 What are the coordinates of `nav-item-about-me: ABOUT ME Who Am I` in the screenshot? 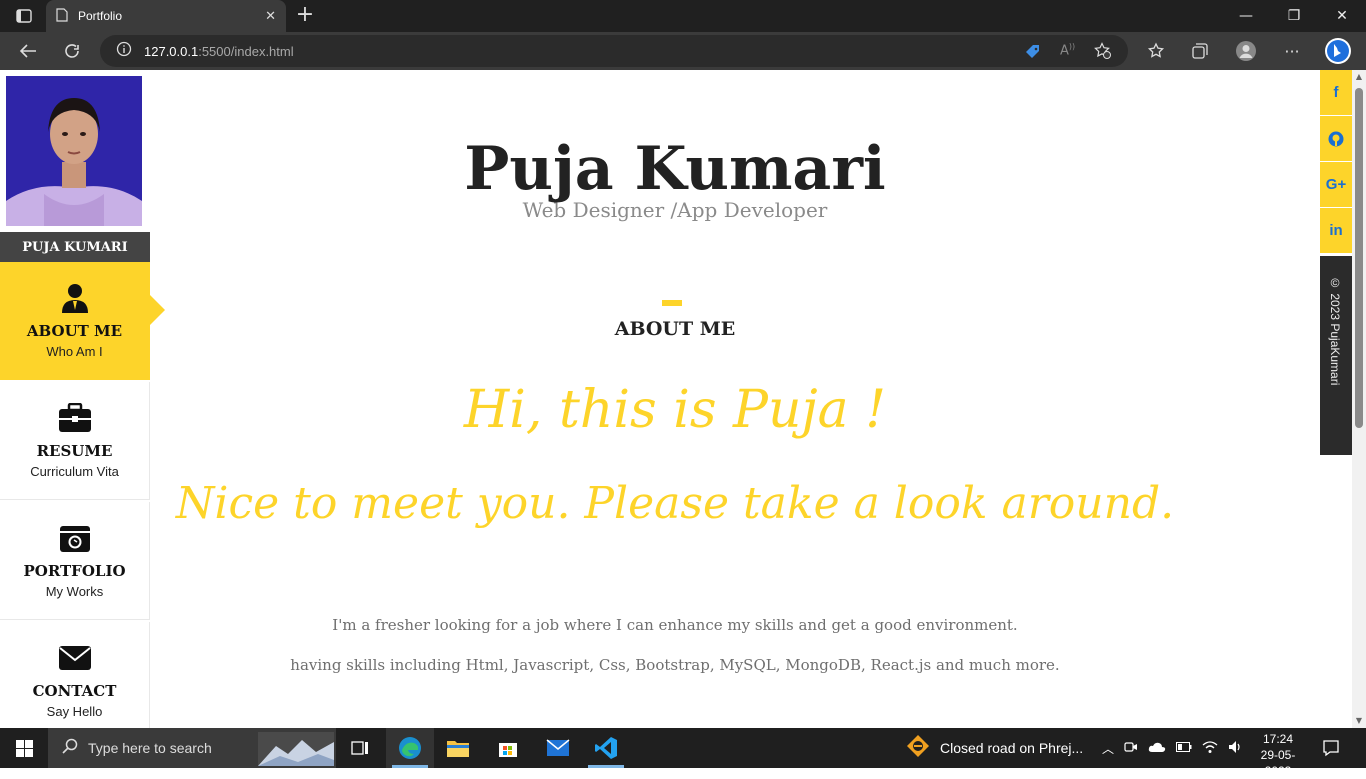 It's located at (82, 321).